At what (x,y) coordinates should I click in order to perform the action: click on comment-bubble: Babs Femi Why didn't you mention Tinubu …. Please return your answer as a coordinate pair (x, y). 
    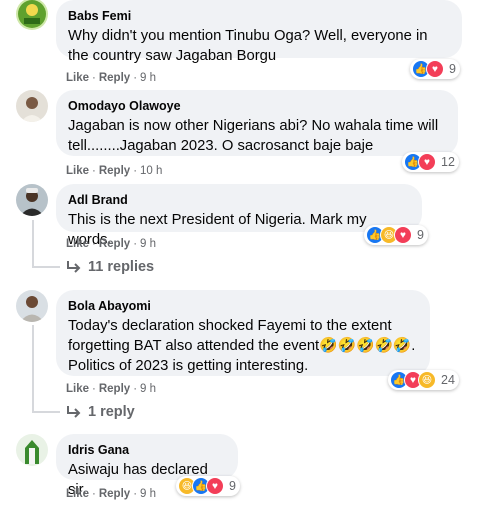
    Looking at the image, I should click on (259, 32).